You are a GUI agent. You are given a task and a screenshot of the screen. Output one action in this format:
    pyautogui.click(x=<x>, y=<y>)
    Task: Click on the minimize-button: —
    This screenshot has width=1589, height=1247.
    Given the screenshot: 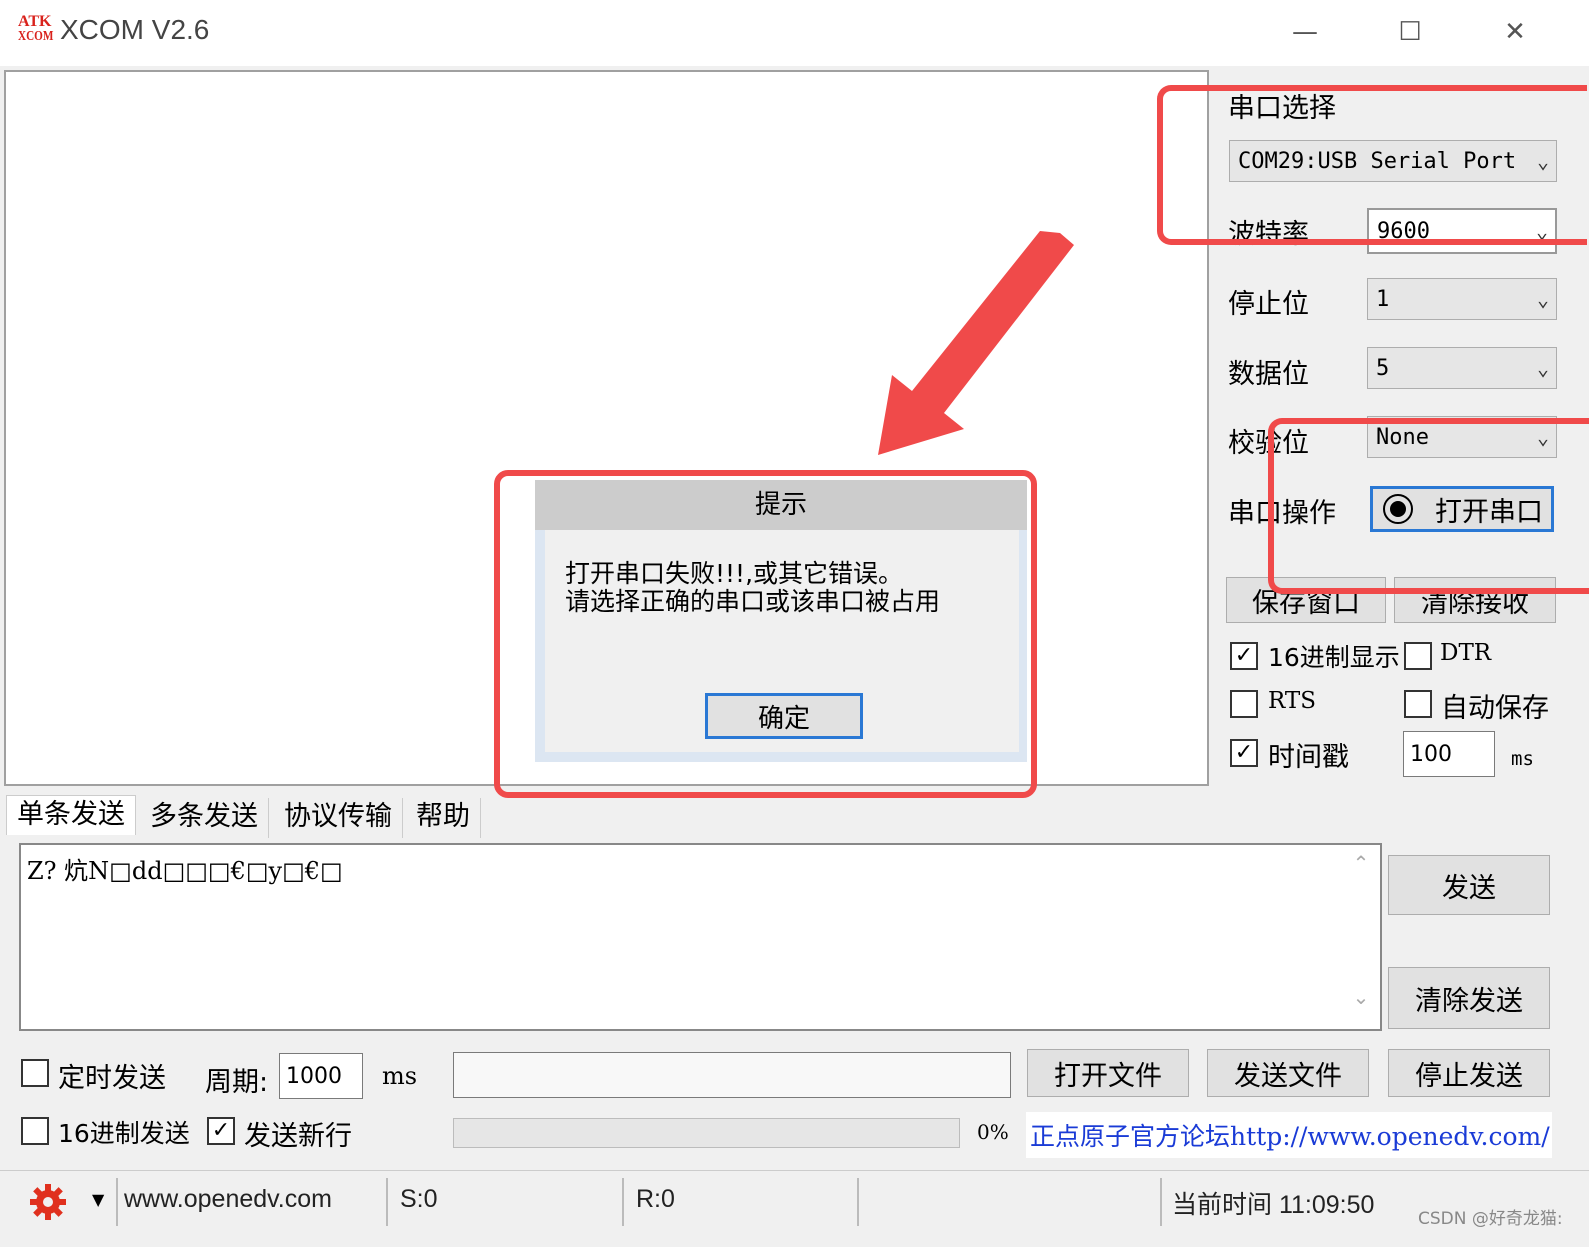 What is the action you would take?
    pyautogui.click(x=1305, y=32)
    